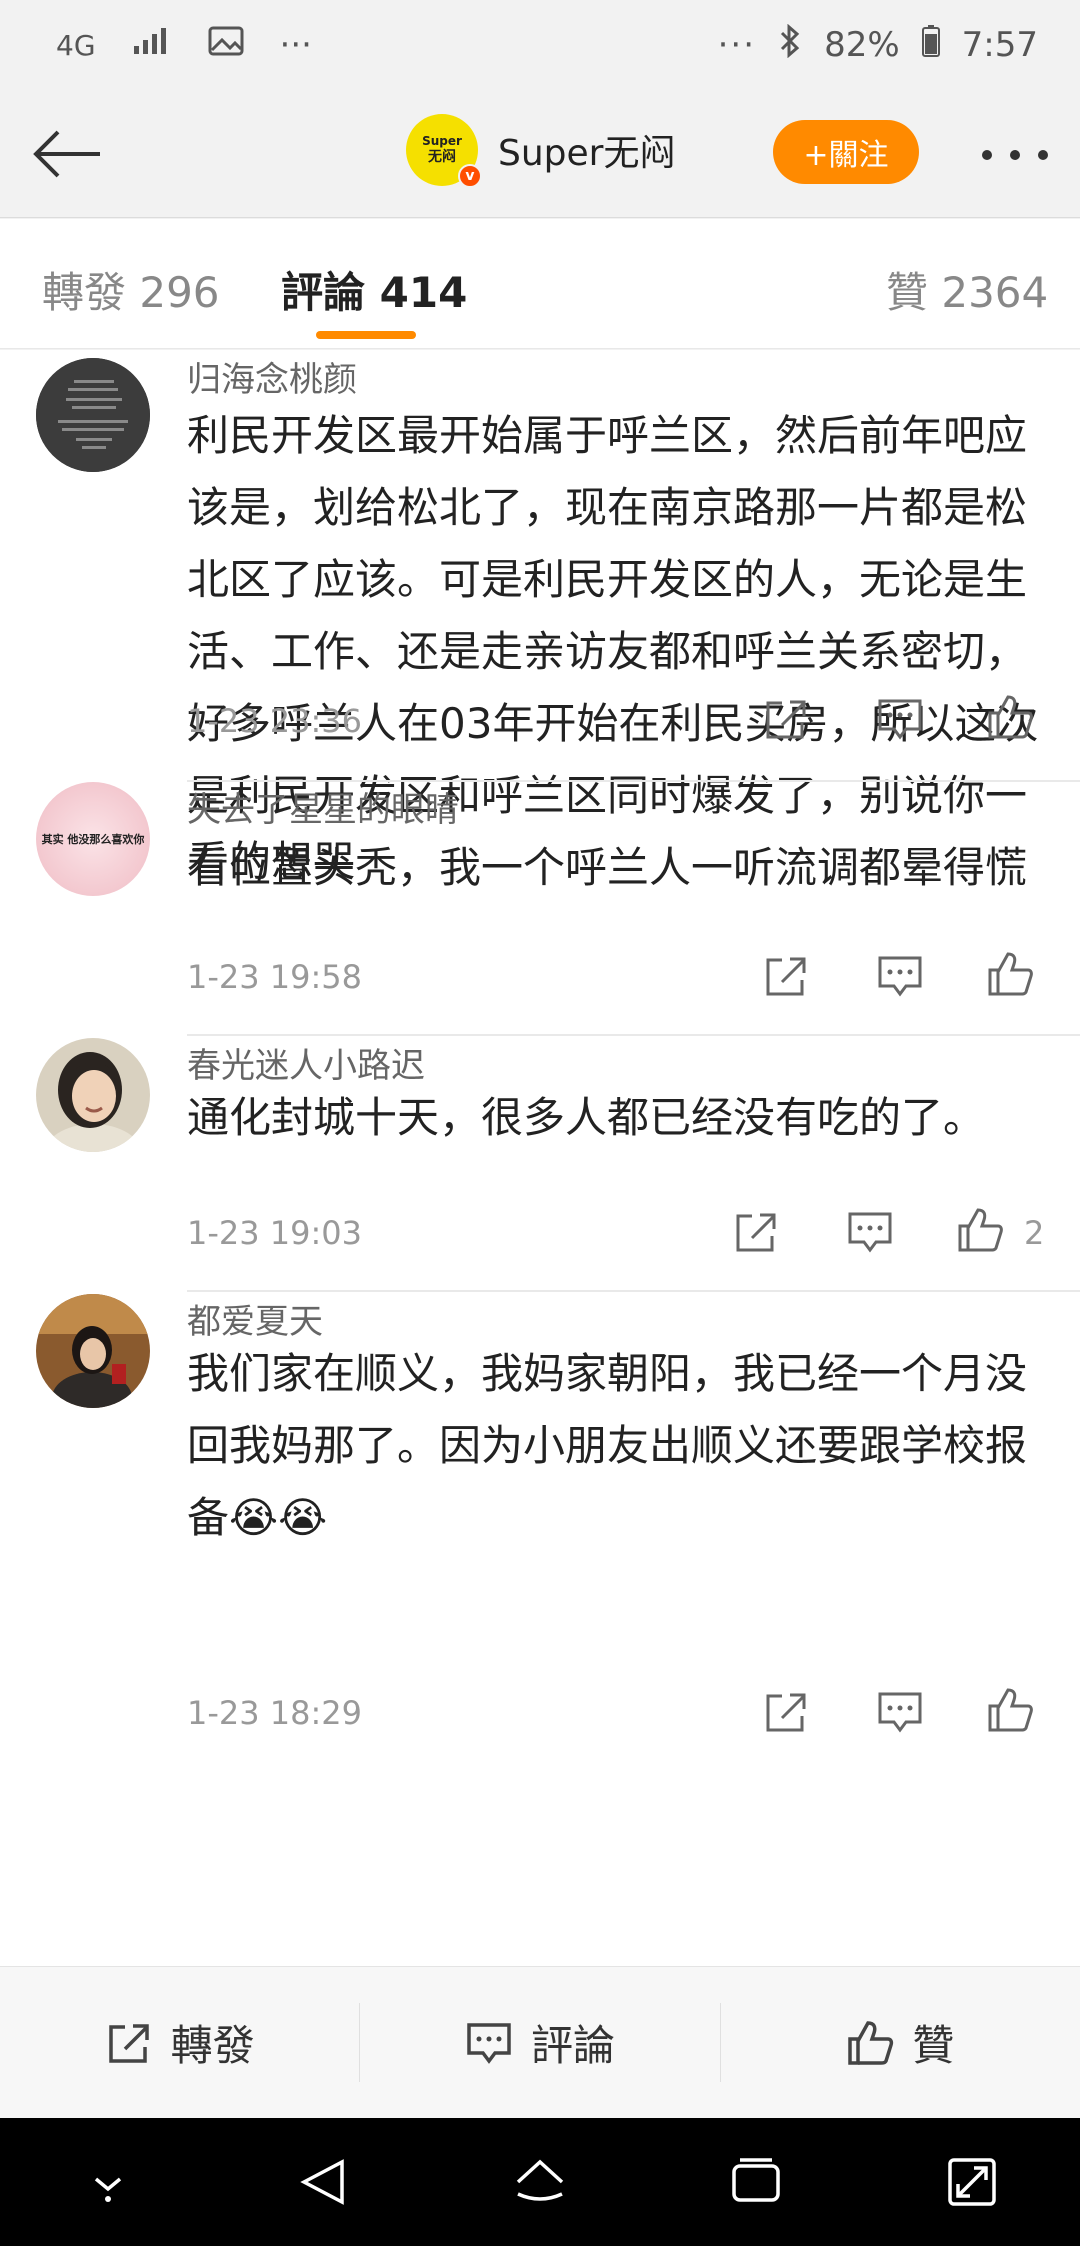  What do you see at coordinates (862, 45) in the screenshot?
I see `battery-percent: 82%` at bounding box center [862, 45].